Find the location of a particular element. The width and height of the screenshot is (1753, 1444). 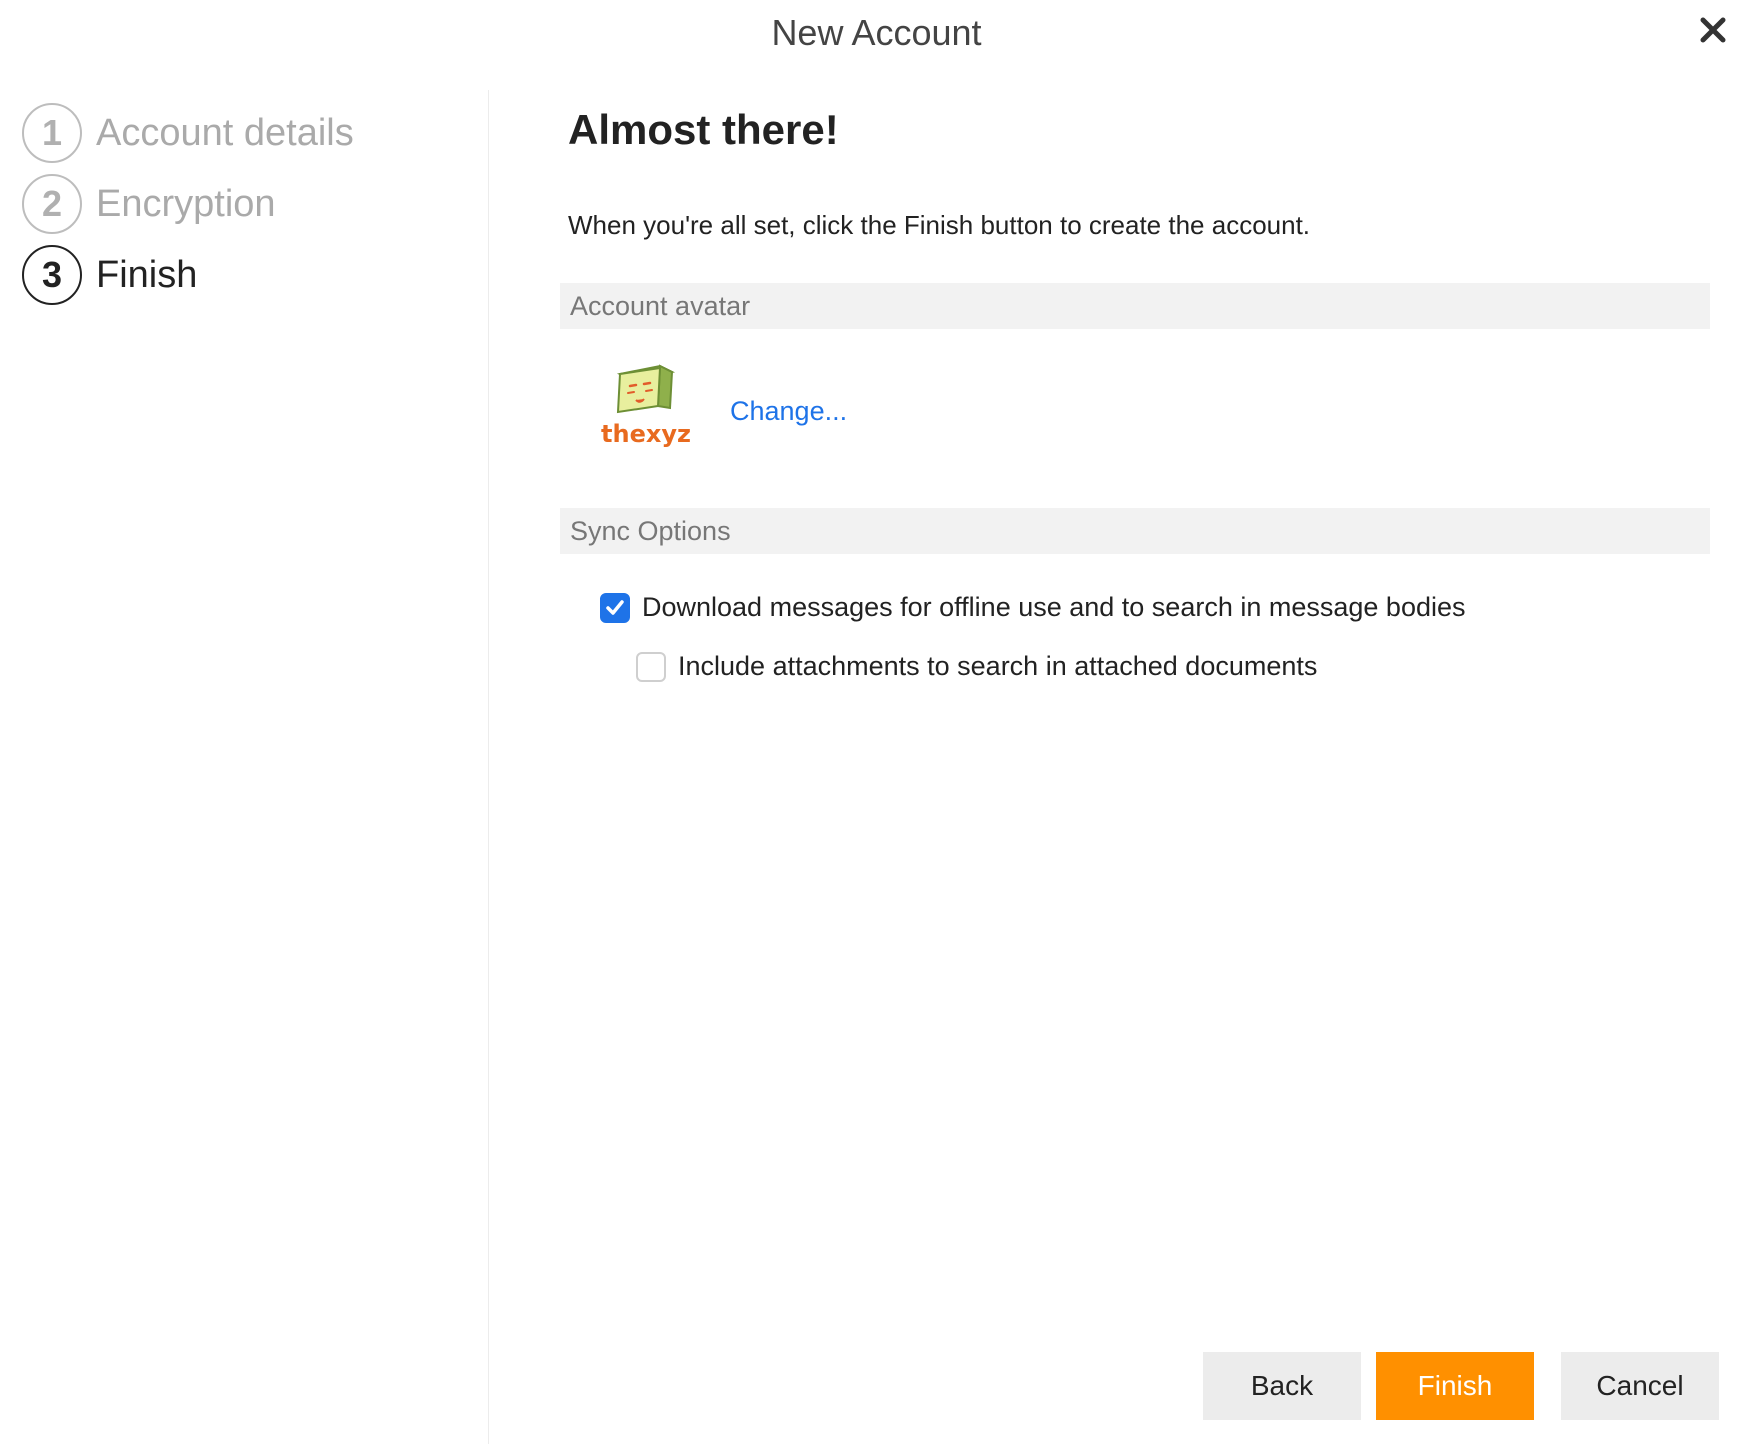

sync-options-header: Sync Options is located at coordinates (1135, 531).